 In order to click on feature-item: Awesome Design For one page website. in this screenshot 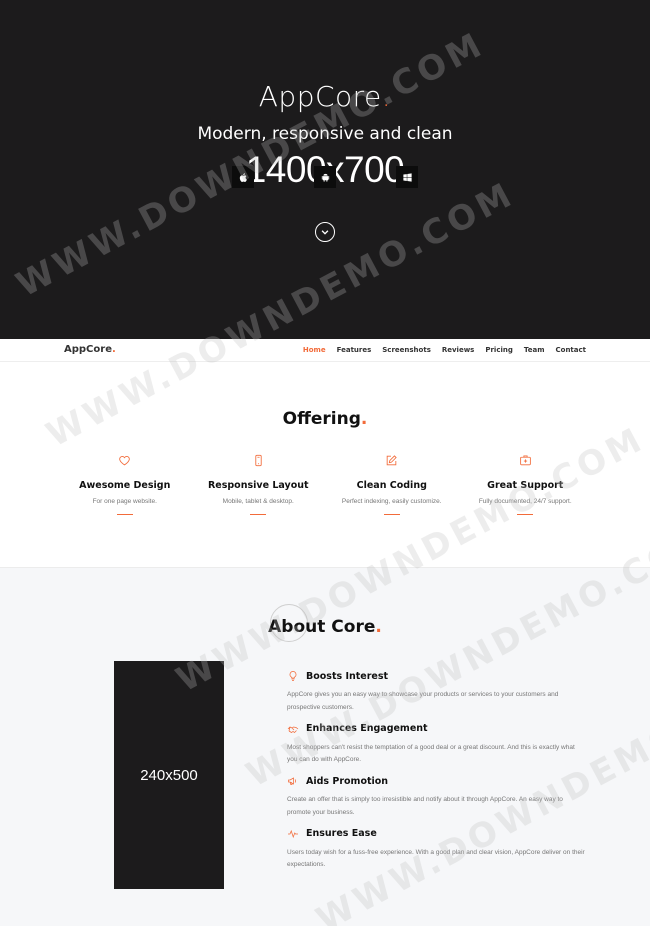, I will do `click(125, 484)`.